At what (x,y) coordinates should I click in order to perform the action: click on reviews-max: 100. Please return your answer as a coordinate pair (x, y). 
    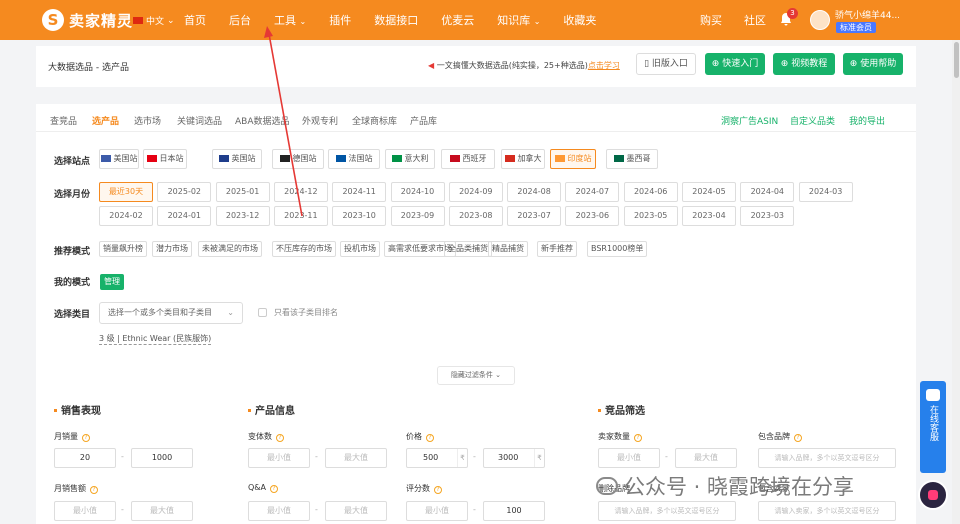
    Looking at the image, I should click on (514, 511).